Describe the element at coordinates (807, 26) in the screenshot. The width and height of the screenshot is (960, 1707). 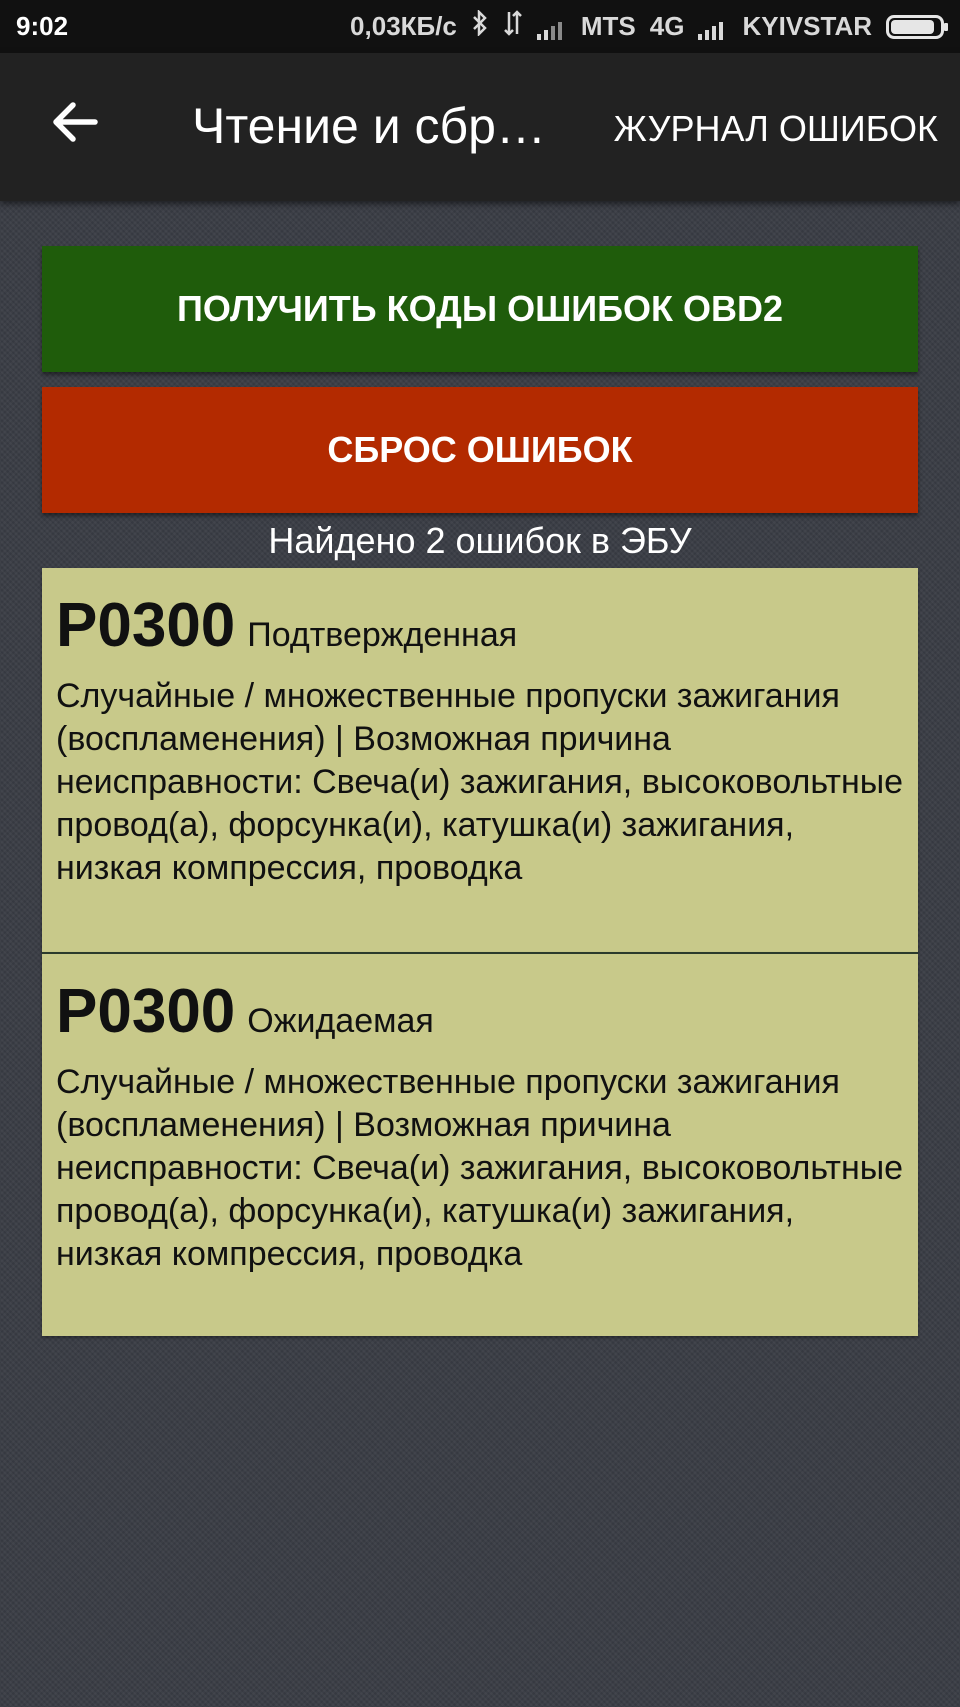
I see `carrier-2: KYIVSTAR` at that location.